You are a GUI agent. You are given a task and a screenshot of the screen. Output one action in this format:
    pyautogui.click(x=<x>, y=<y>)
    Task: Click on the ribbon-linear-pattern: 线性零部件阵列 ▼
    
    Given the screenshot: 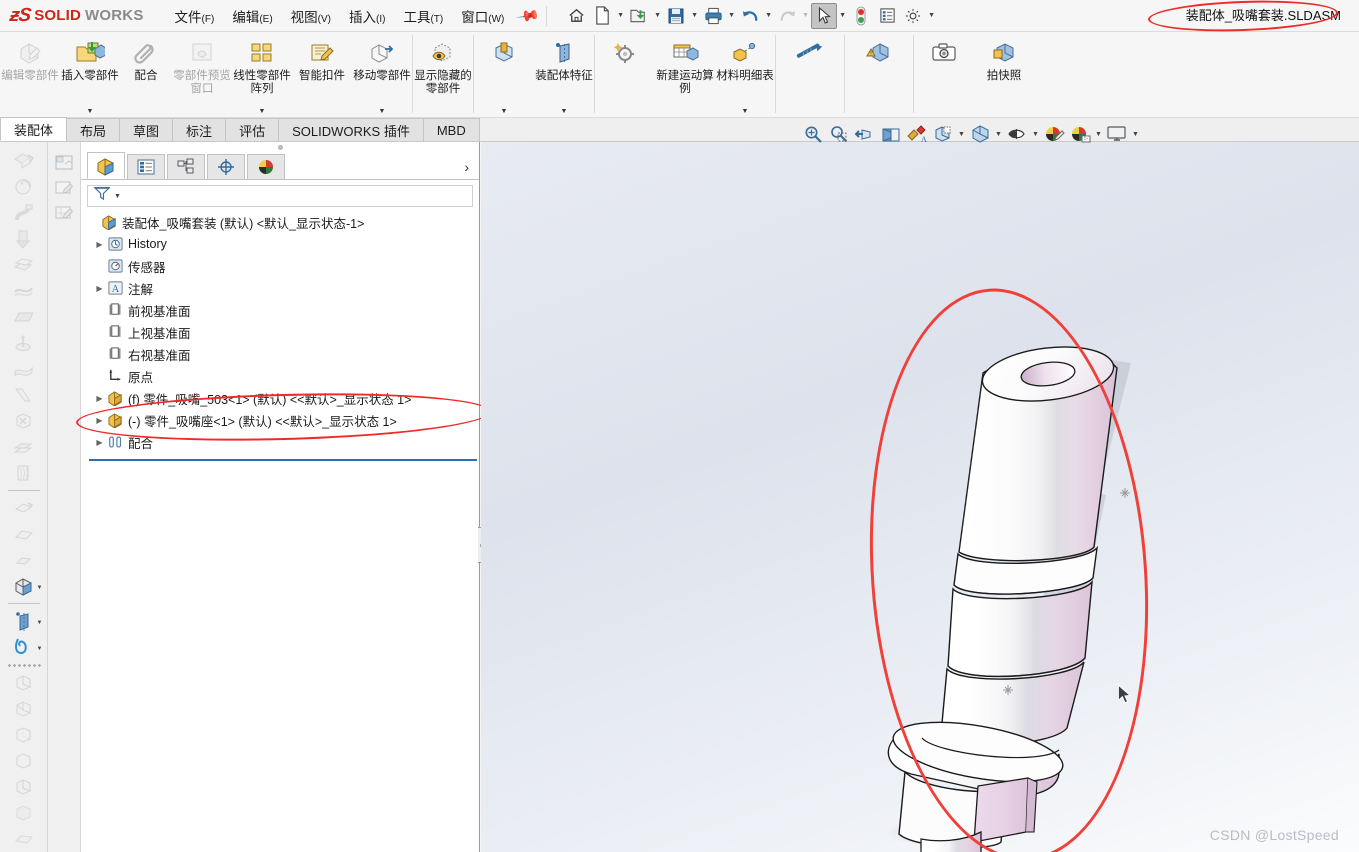 What is the action you would take?
    pyautogui.click(x=262, y=75)
    